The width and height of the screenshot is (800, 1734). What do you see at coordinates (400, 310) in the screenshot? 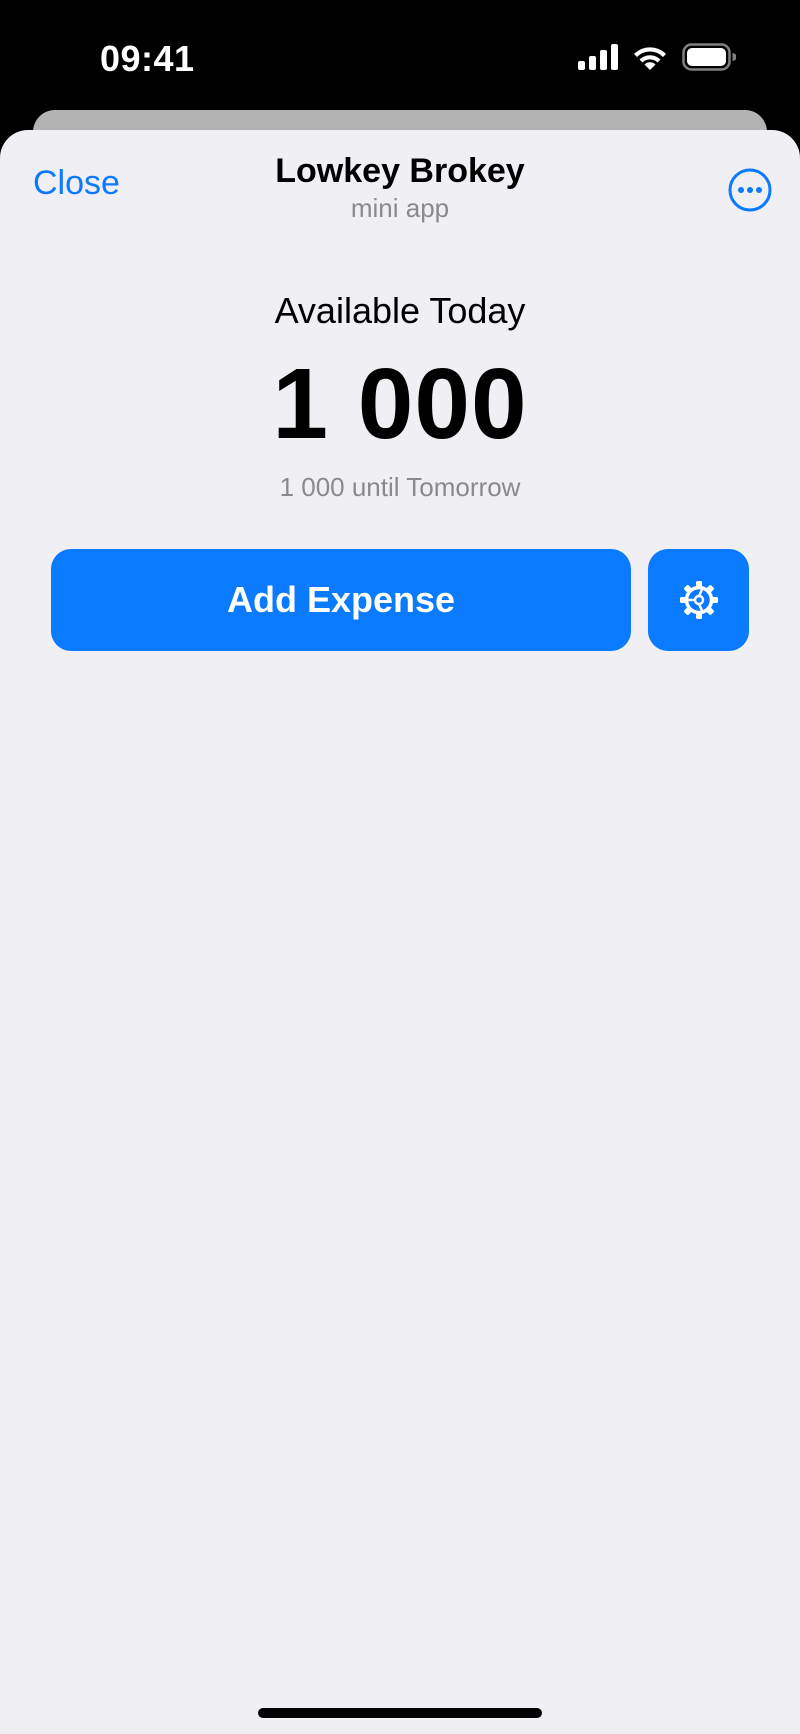
I see `balance-label: Available Today` at bounding box center [400, 310].